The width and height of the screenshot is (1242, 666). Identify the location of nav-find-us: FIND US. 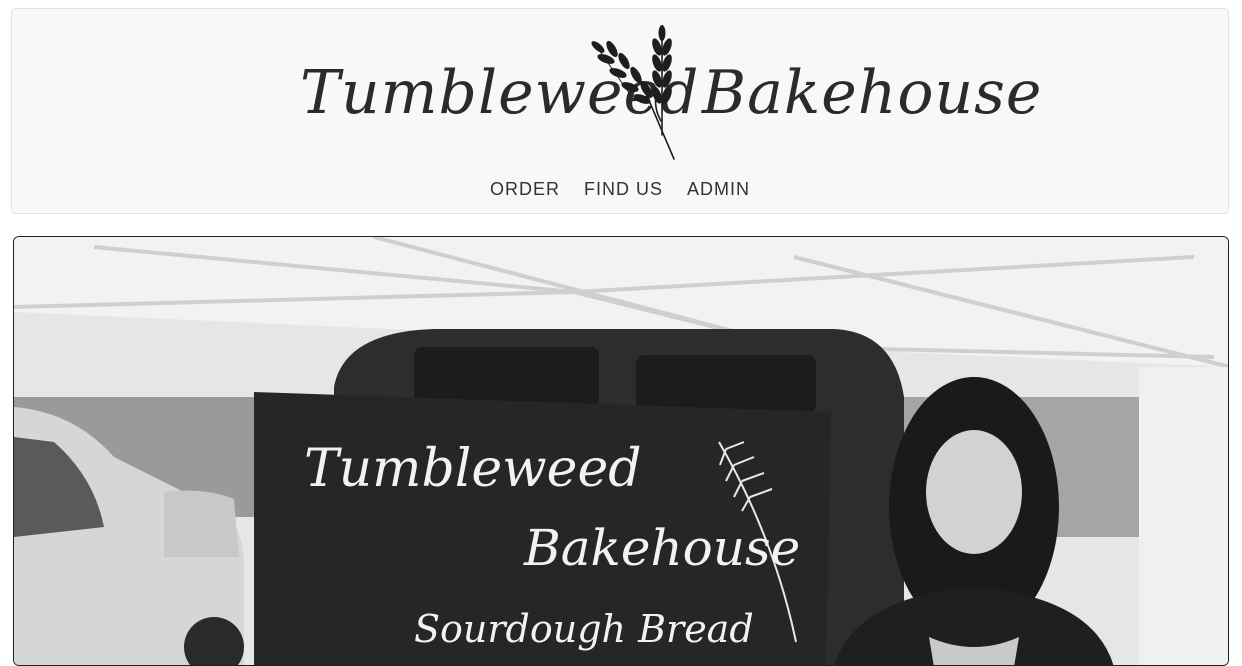
(623, 189).